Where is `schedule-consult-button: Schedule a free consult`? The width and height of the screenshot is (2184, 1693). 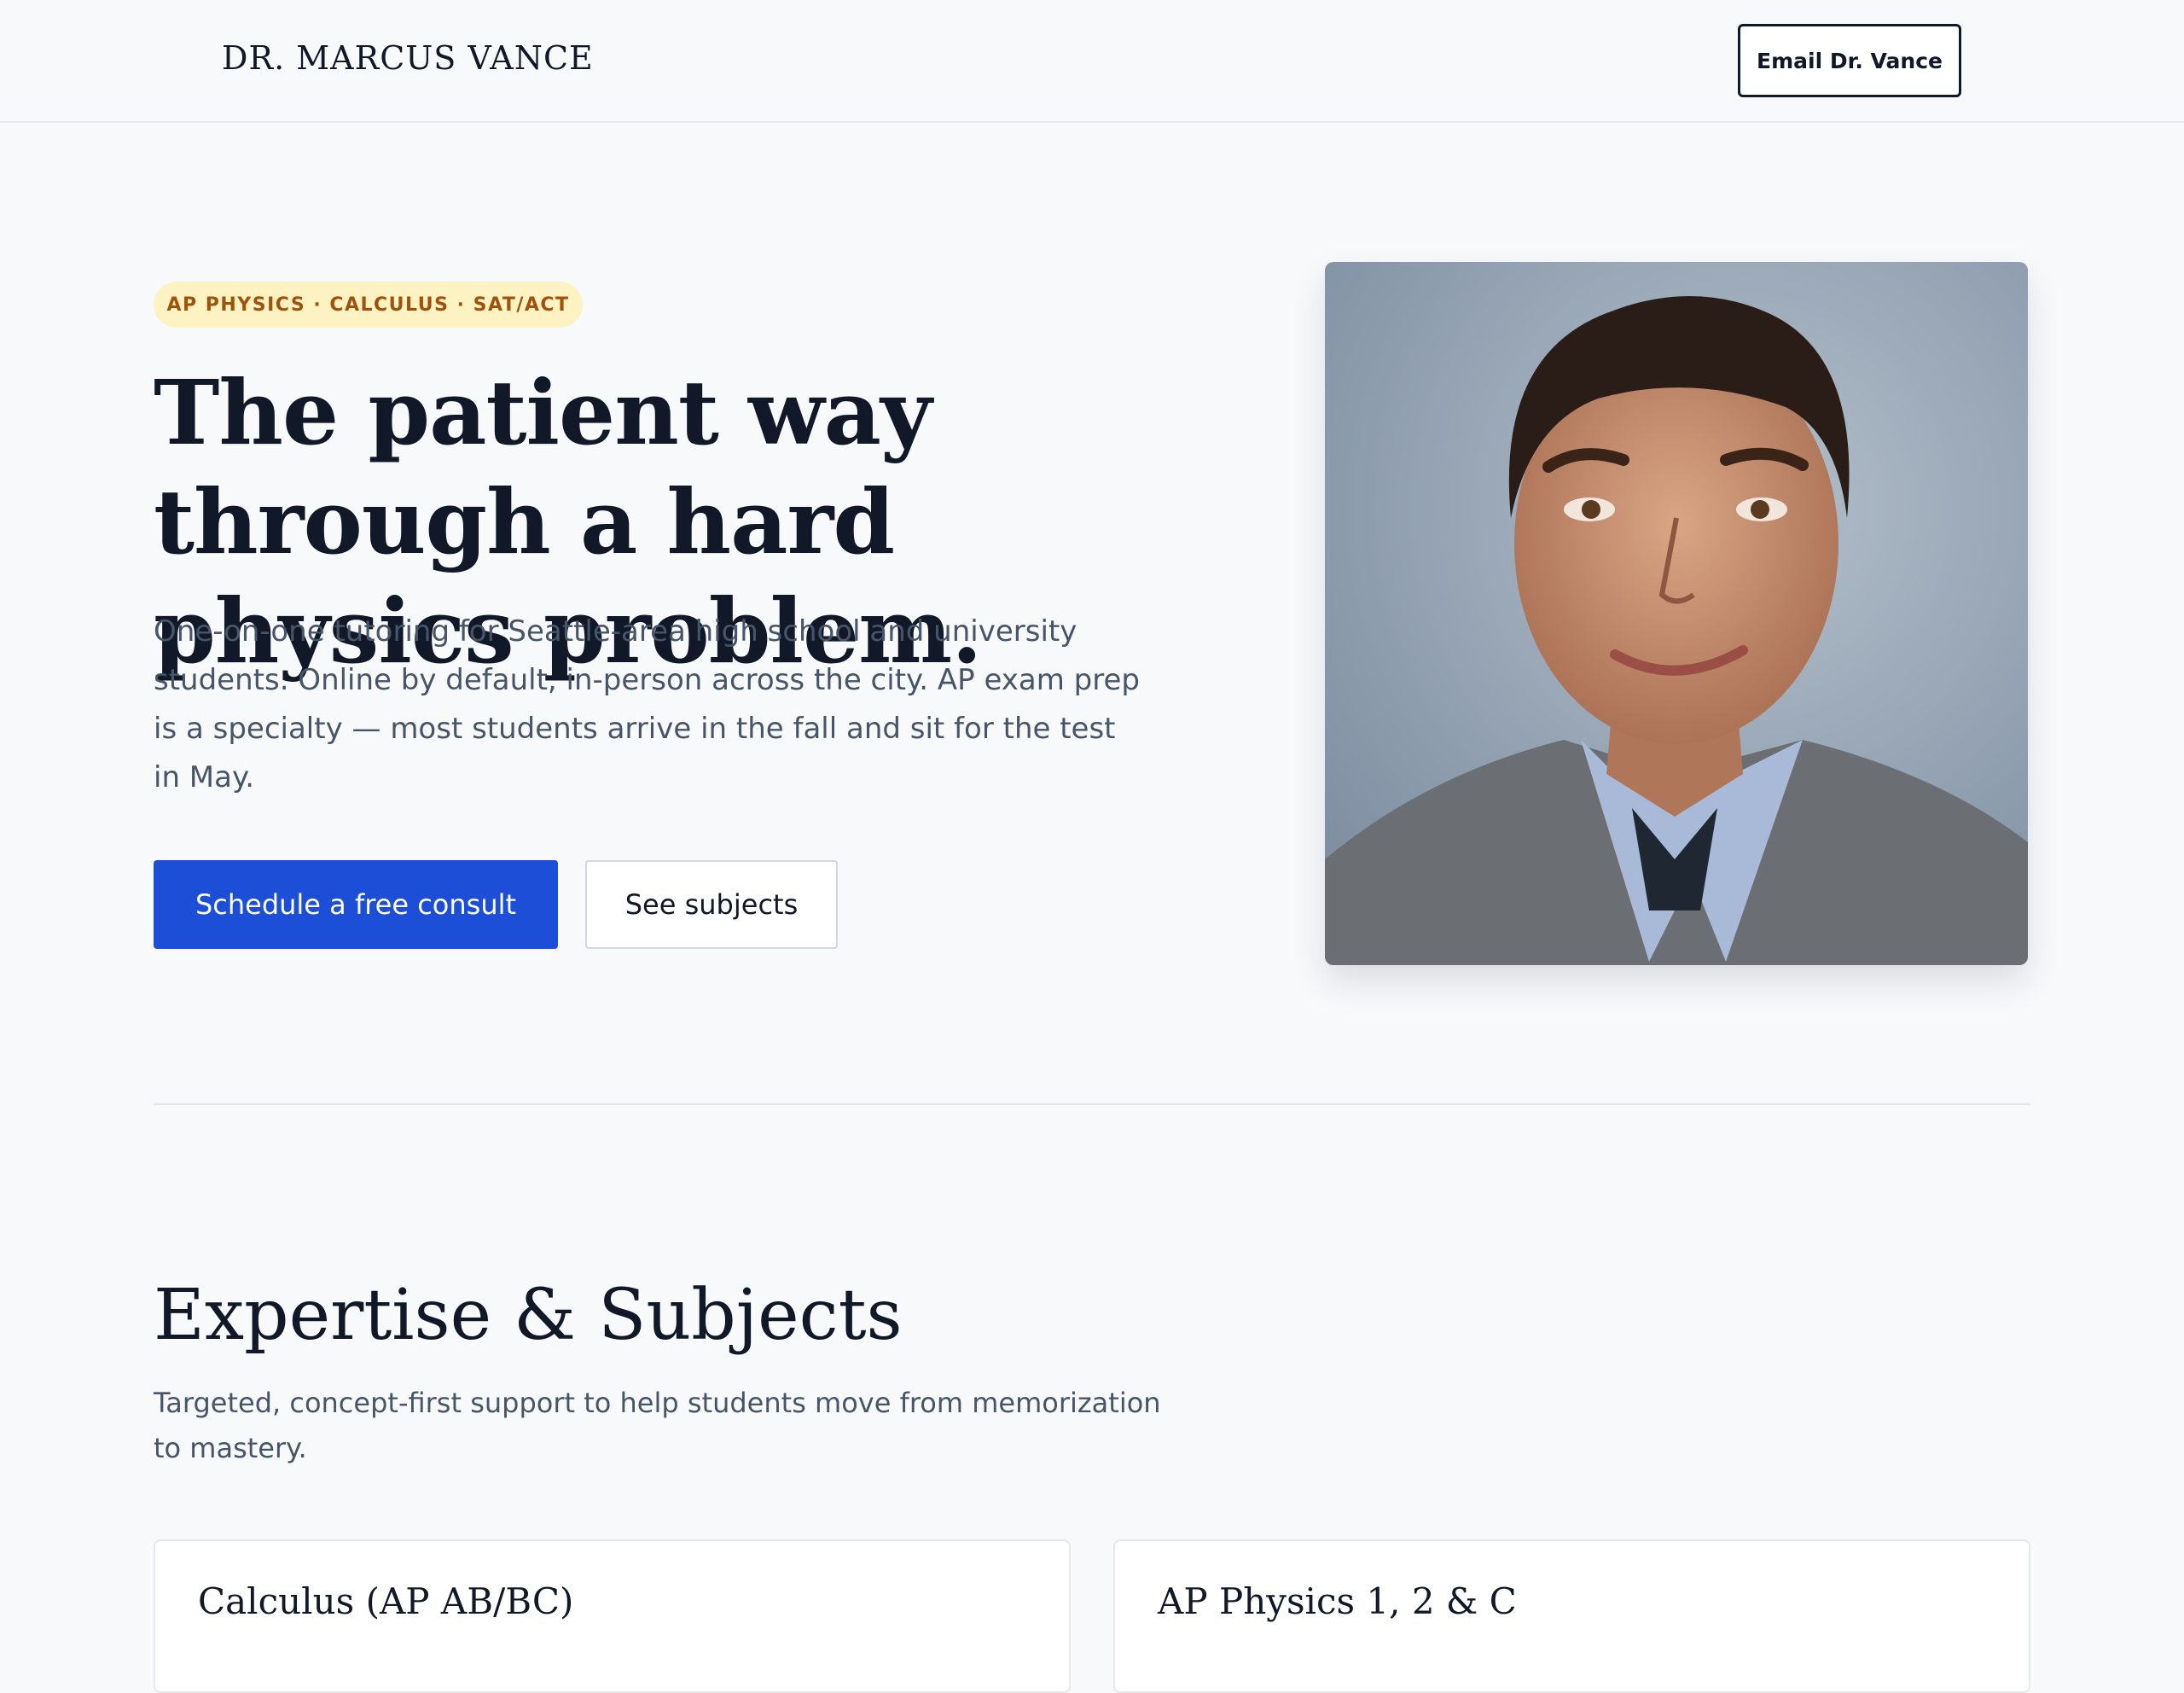 schedule-consult-button: Schedule a free consult is located at coordinates (356, 904).